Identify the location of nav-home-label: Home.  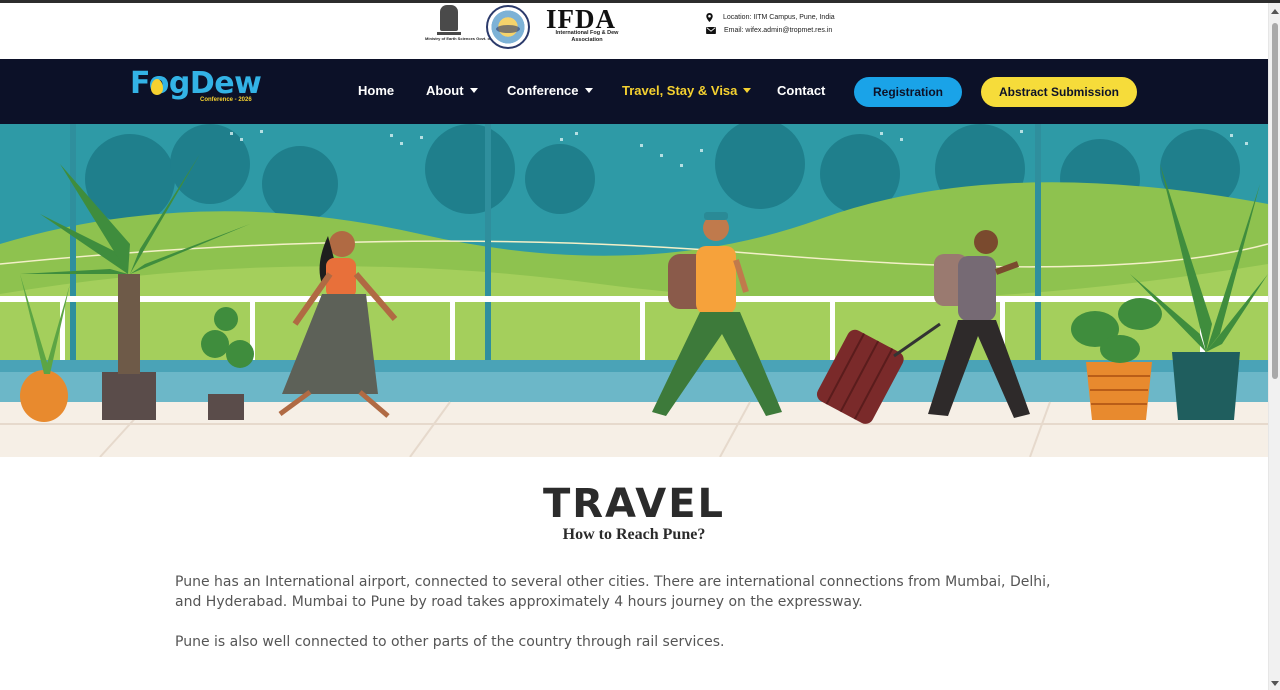
(376, 90).